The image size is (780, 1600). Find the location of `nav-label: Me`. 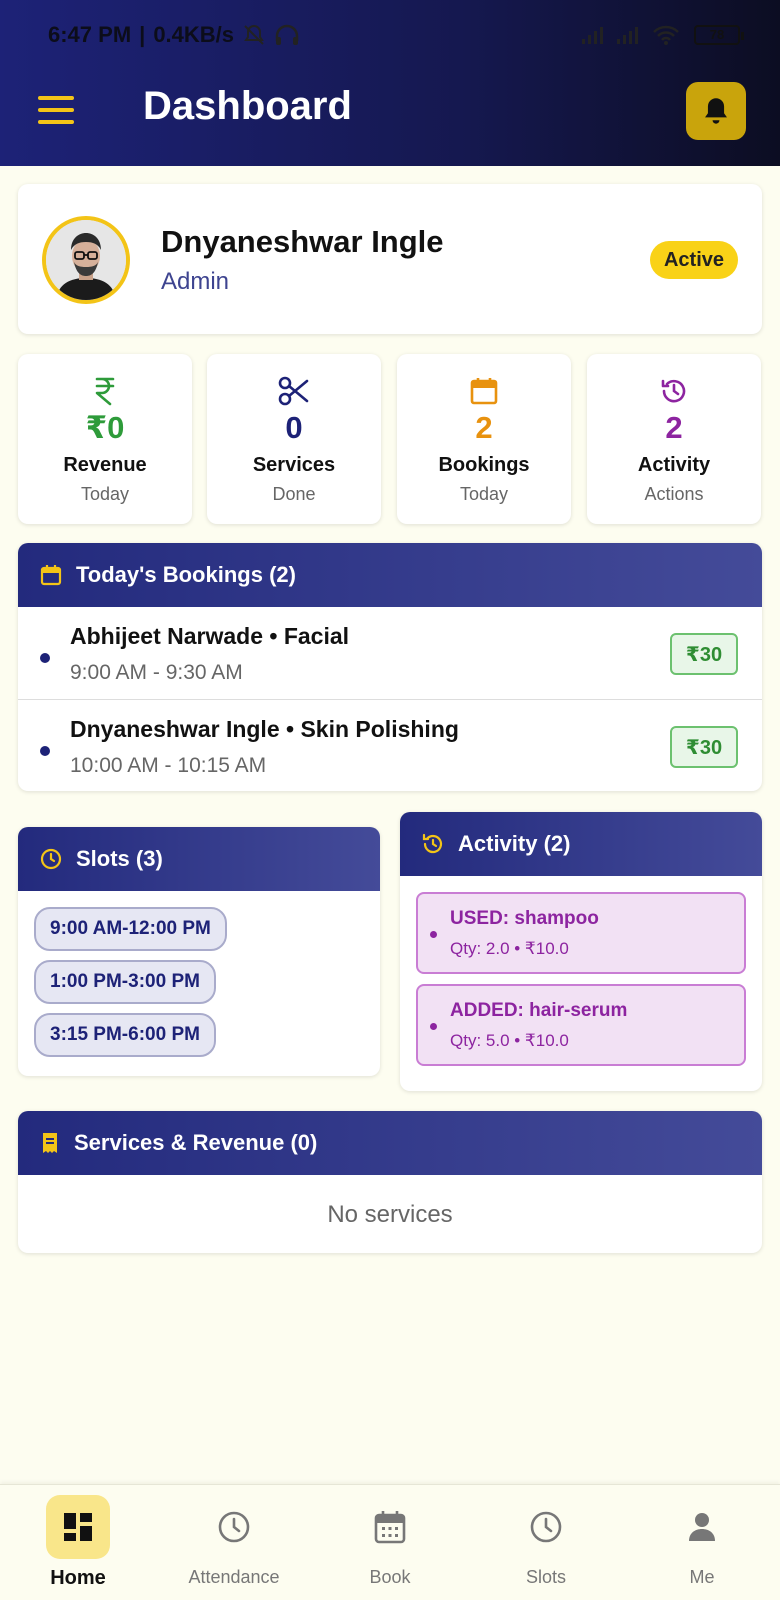

nav-label: Me is located at coordinates (702, 1577).